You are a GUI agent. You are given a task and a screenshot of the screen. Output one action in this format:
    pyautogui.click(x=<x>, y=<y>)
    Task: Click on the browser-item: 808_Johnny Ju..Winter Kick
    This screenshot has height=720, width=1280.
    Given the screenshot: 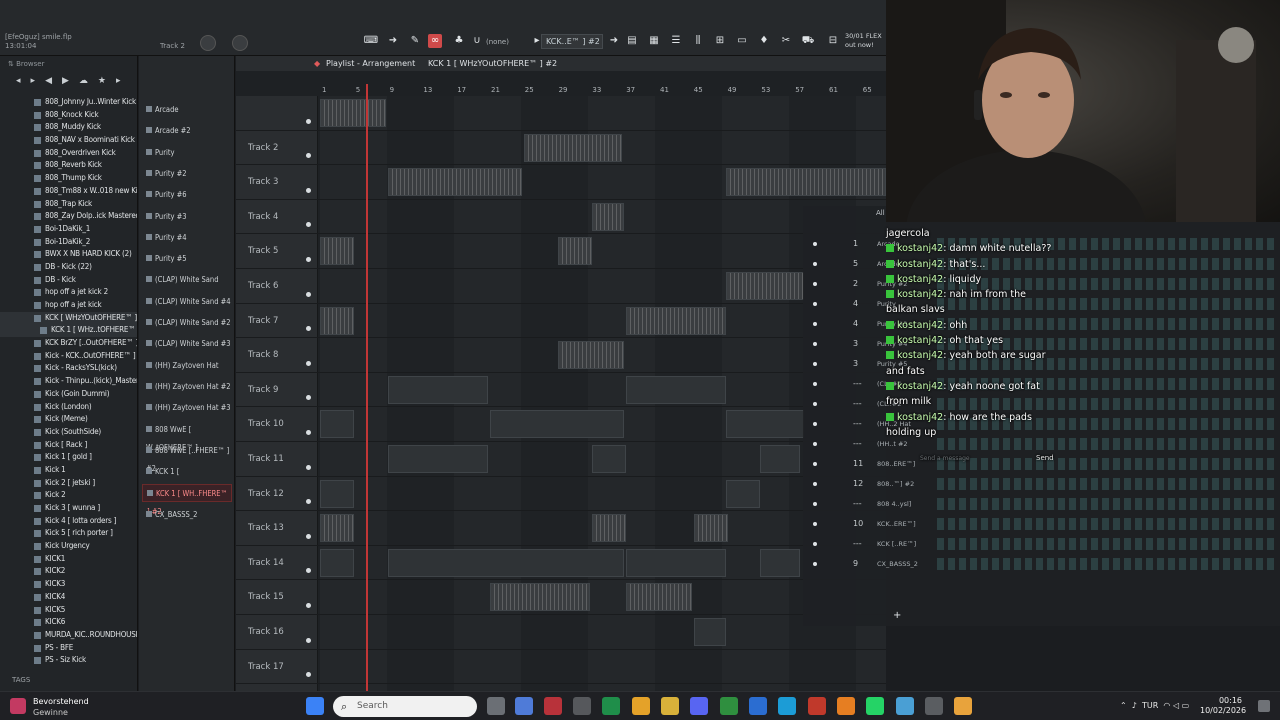 What is the action you would take?
    pyautogui.click(x=68, y=102)
    